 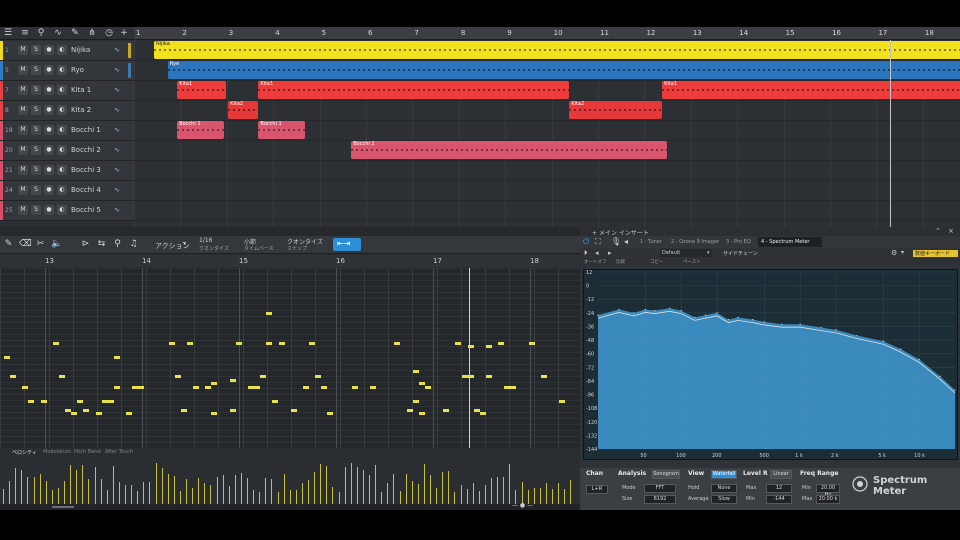 What do you see at coordinates (610, 253) in the screenshot?
I see `nav-right-icon: ▸` at bounding box center [610, 253].